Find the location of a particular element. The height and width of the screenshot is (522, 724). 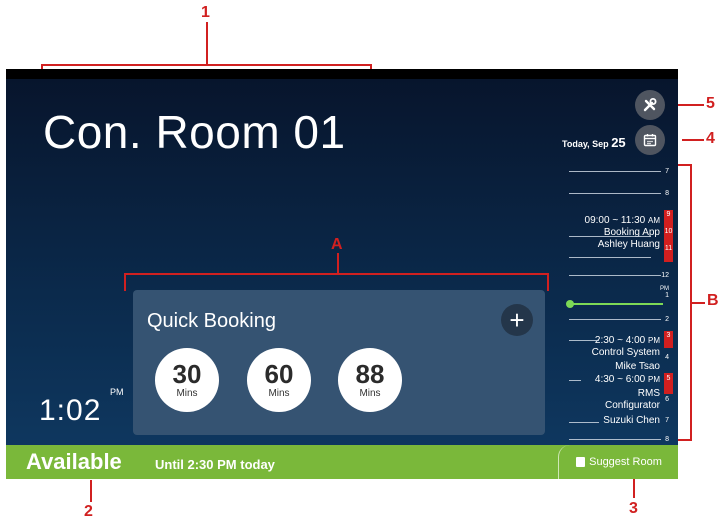

hour-label: 2 is located at coordinates (667, 319).